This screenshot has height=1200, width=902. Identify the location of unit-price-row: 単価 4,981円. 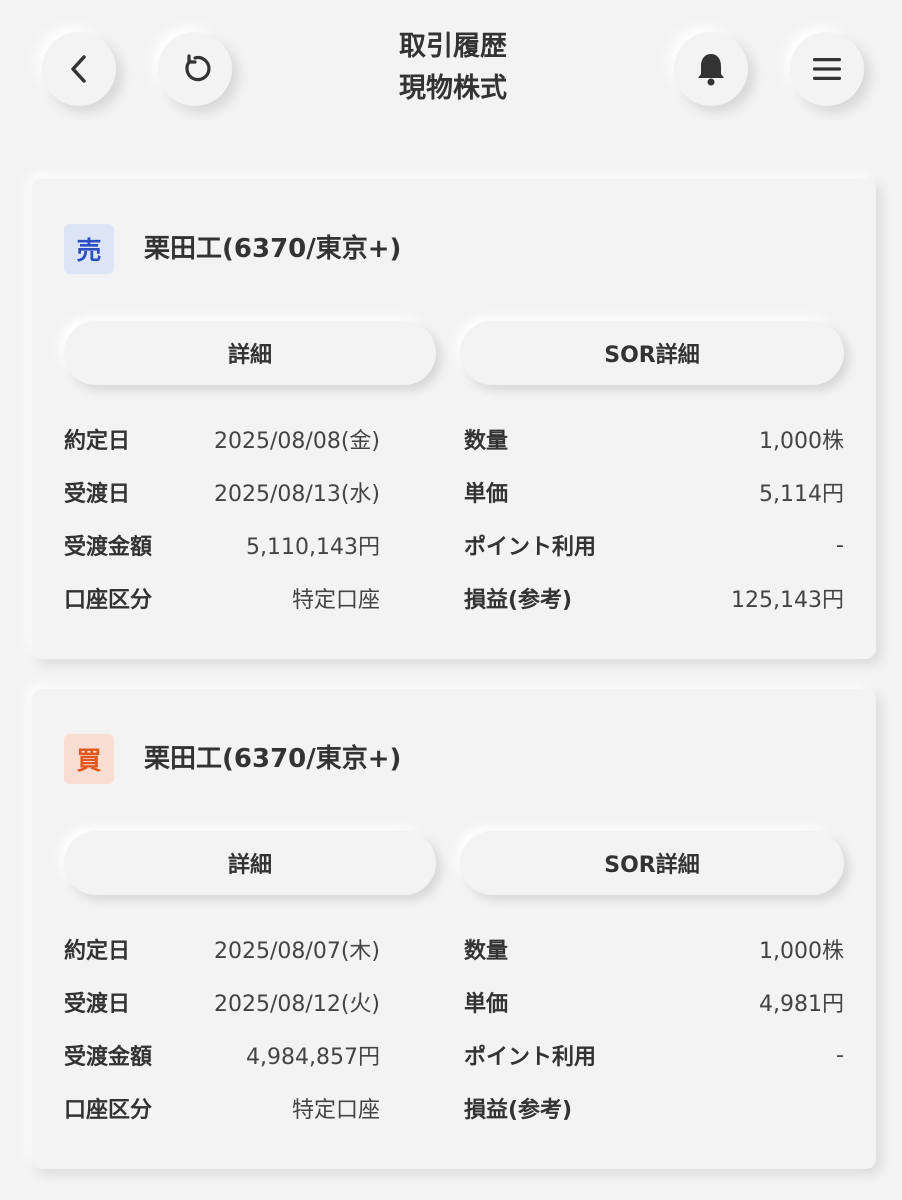
(654, 1002).